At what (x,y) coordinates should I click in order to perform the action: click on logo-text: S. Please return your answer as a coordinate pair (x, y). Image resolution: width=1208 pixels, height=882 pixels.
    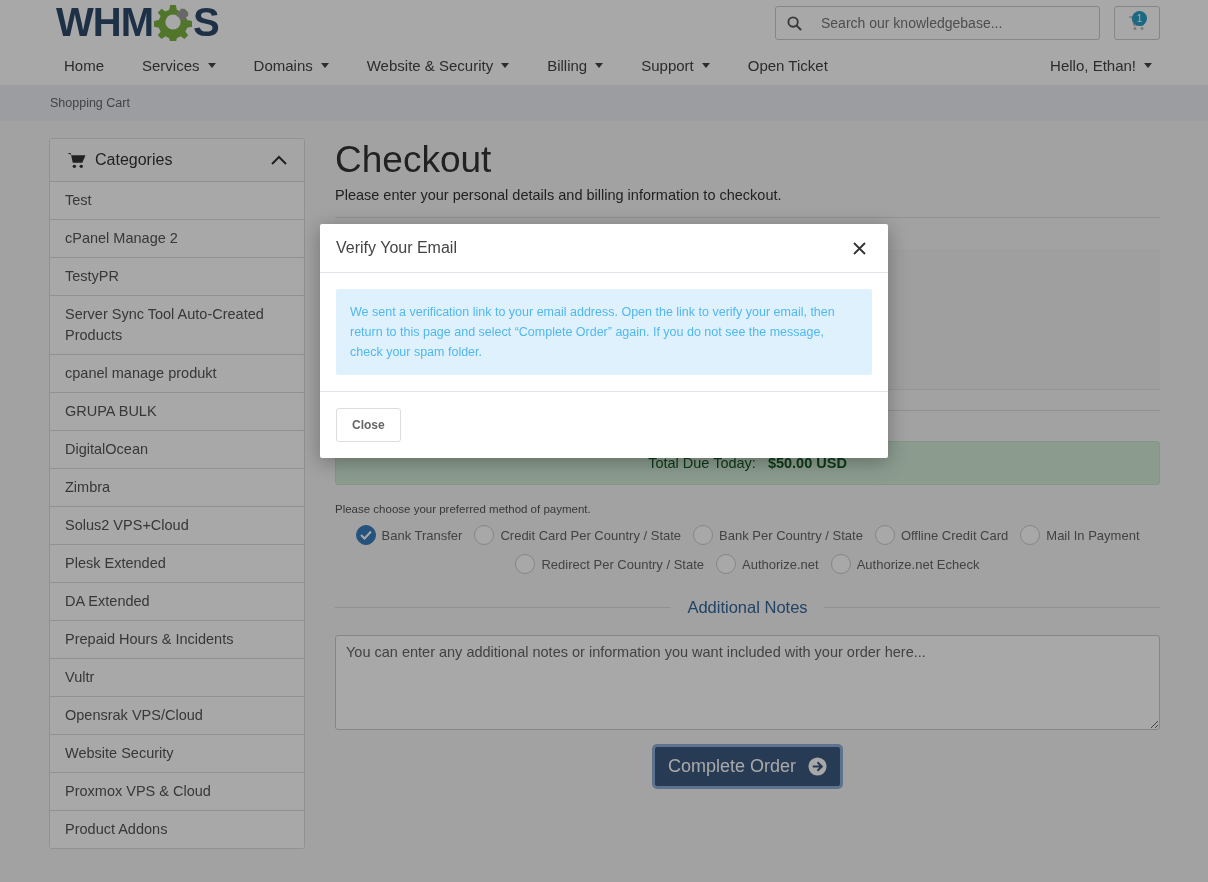
    Looking at the image, I should click on (205, 22).